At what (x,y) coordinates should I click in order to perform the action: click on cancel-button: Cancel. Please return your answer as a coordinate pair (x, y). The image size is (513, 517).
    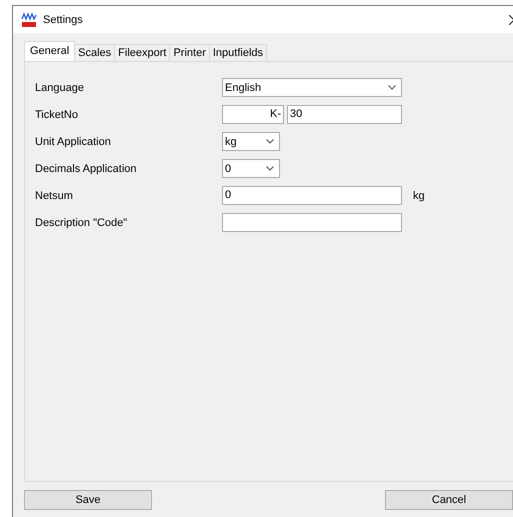
    Looking at the image, I should click on (449, 500).